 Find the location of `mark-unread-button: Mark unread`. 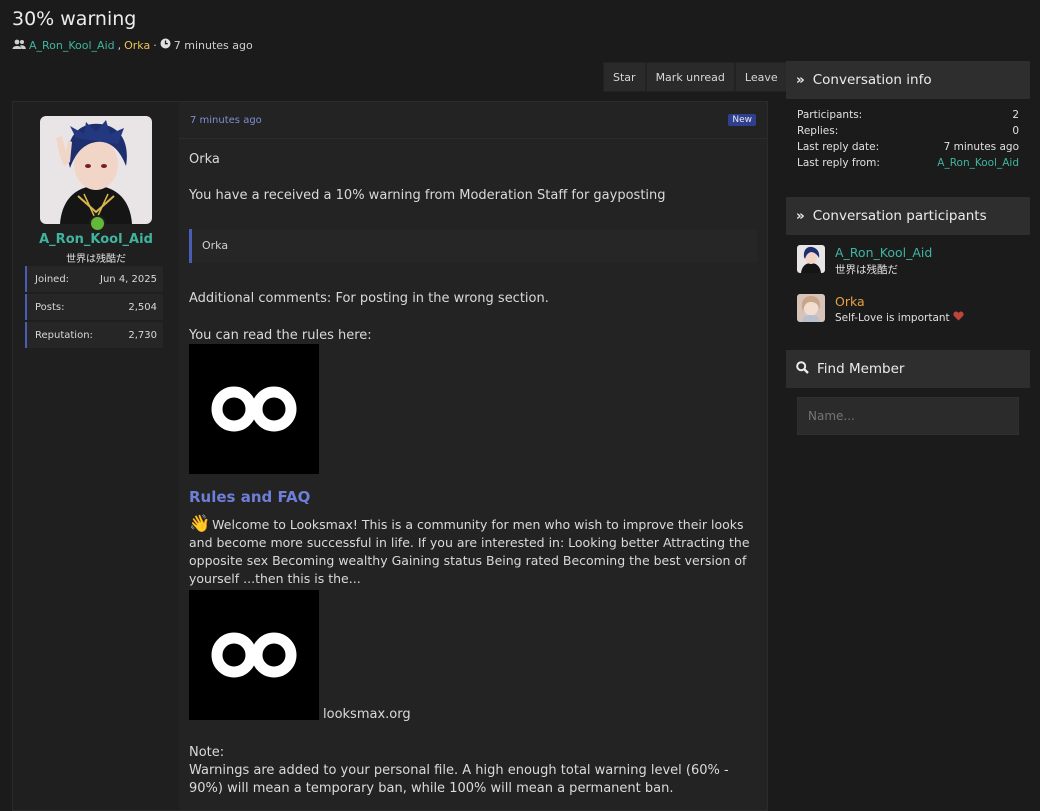

mark-unread-button: Mark unread is located at coordinates (690, 77).